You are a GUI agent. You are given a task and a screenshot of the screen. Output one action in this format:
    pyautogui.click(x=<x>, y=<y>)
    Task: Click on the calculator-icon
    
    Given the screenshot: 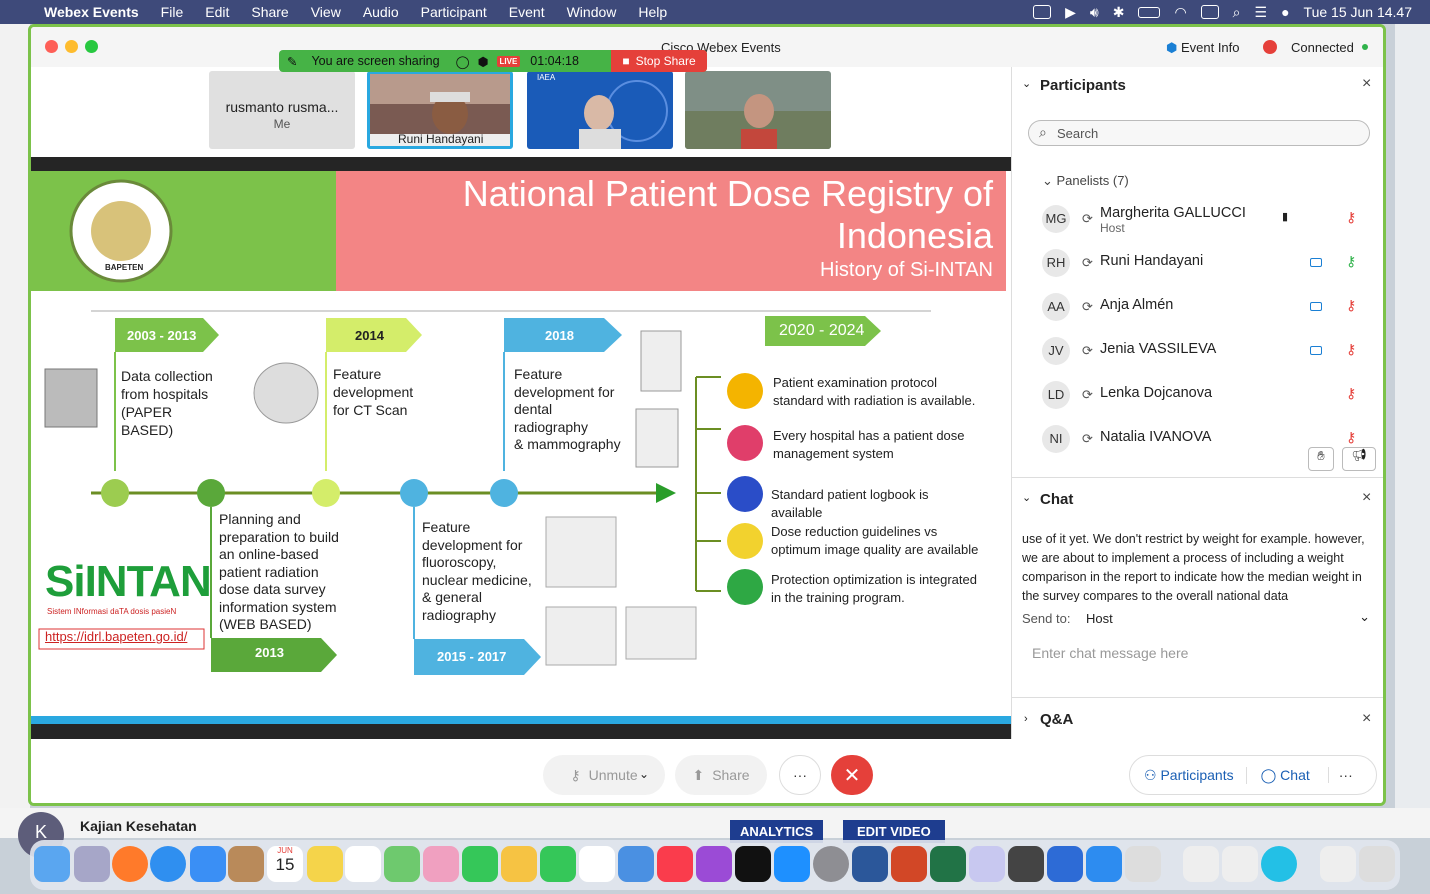 What is the action you would take?
    pyautogui.click(x=1026, y=864)
    